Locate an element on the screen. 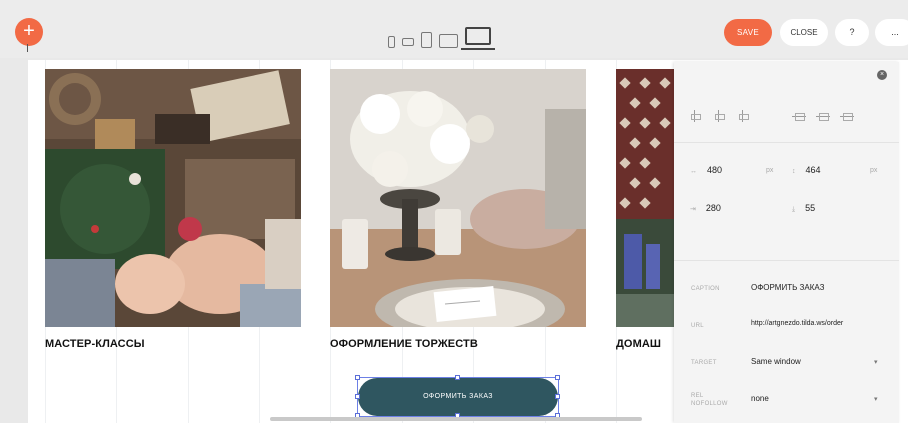 The width and height of the screenshot is (908, 423). height-value: 464 is located at coordinates (813, 170).